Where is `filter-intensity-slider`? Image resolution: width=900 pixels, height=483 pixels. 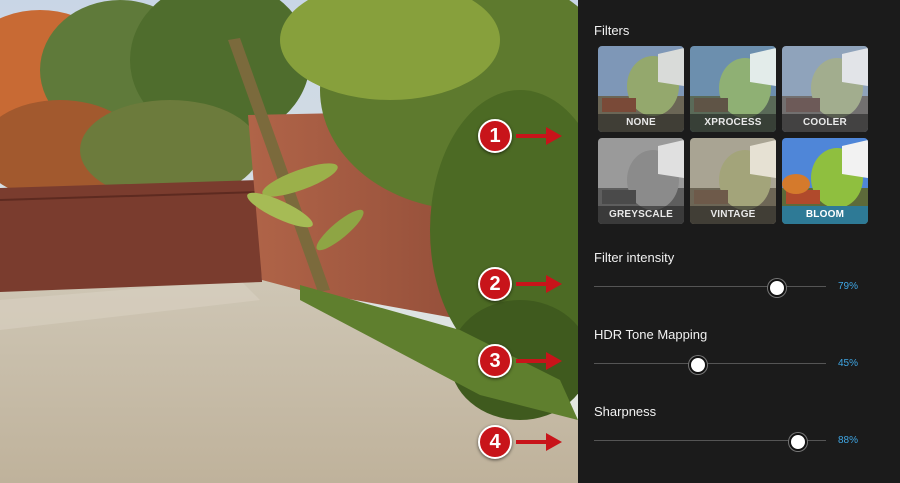 filter-intensity-slider is located at coordinates (710, 287).